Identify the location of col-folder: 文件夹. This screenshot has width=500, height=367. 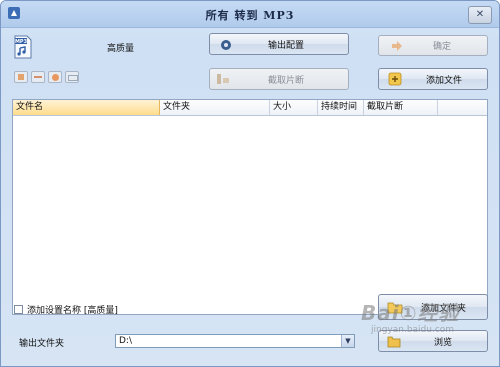
(215, 107).